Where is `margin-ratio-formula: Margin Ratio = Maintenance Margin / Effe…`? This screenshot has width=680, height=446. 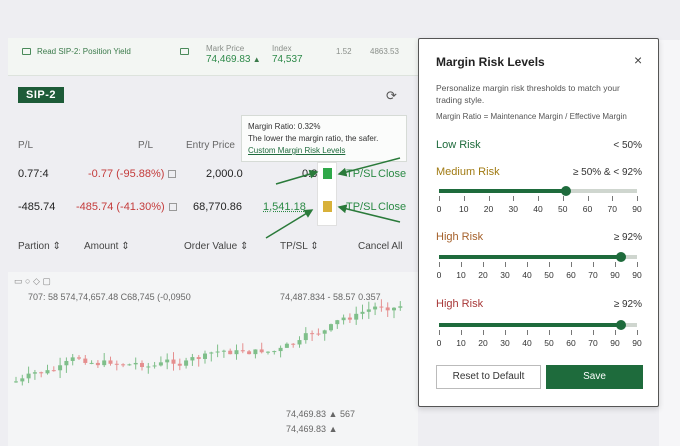
margin-ratio-formula: Margin Ratio = Maintenance Margin / Effe… is located at coordinates (531, 116).